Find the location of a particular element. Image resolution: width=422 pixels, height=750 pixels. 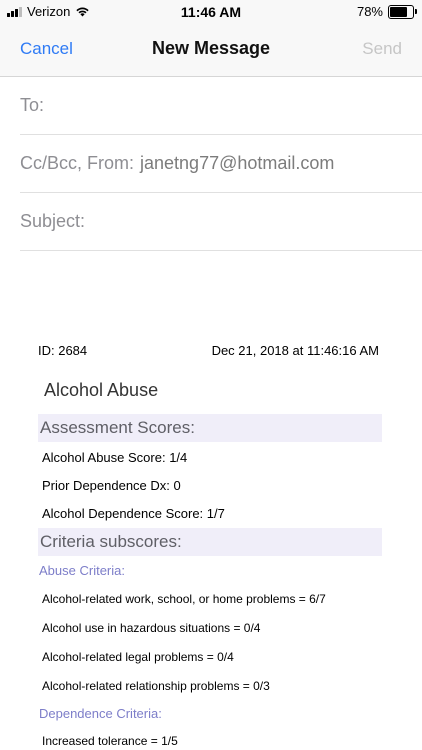

abuse-criteria-heading: Abuse Criteria: is located at coordinates (82, 570).